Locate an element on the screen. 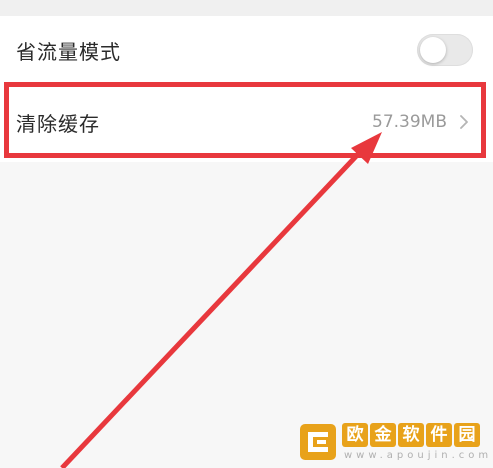  watermark-char: 欧 is located at coordinates (355, 435).